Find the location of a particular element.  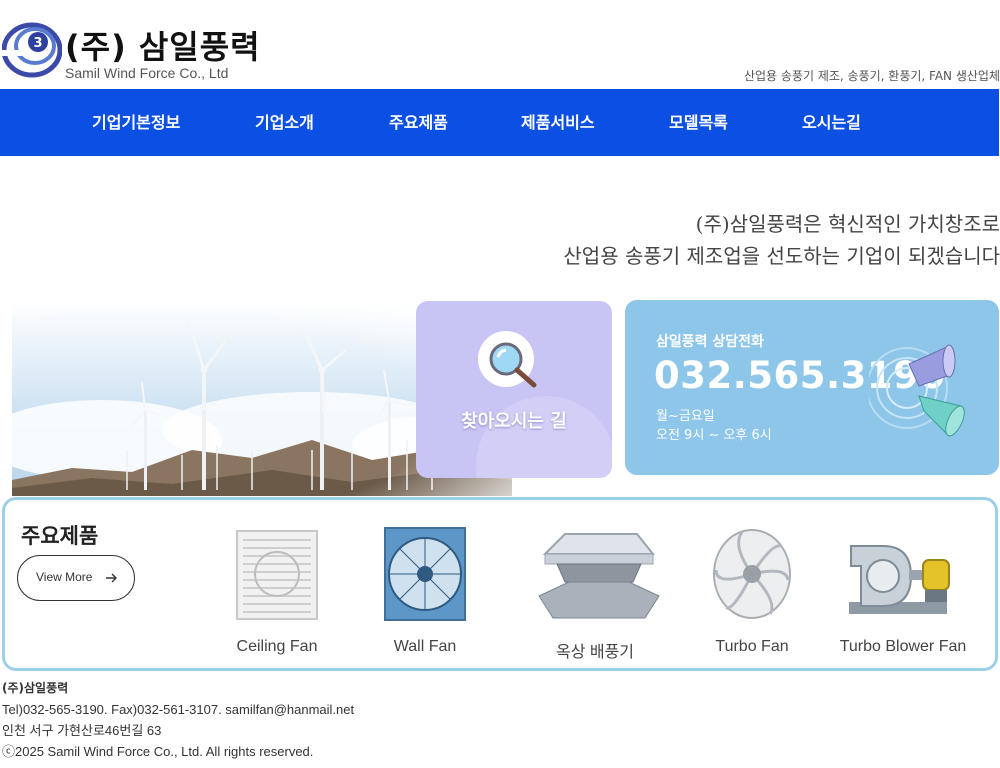

slogan-line-2: 산업용 송풍기 제조업을 선도하는 기업이 되겠습니다 is located at coordinates (781, 256).